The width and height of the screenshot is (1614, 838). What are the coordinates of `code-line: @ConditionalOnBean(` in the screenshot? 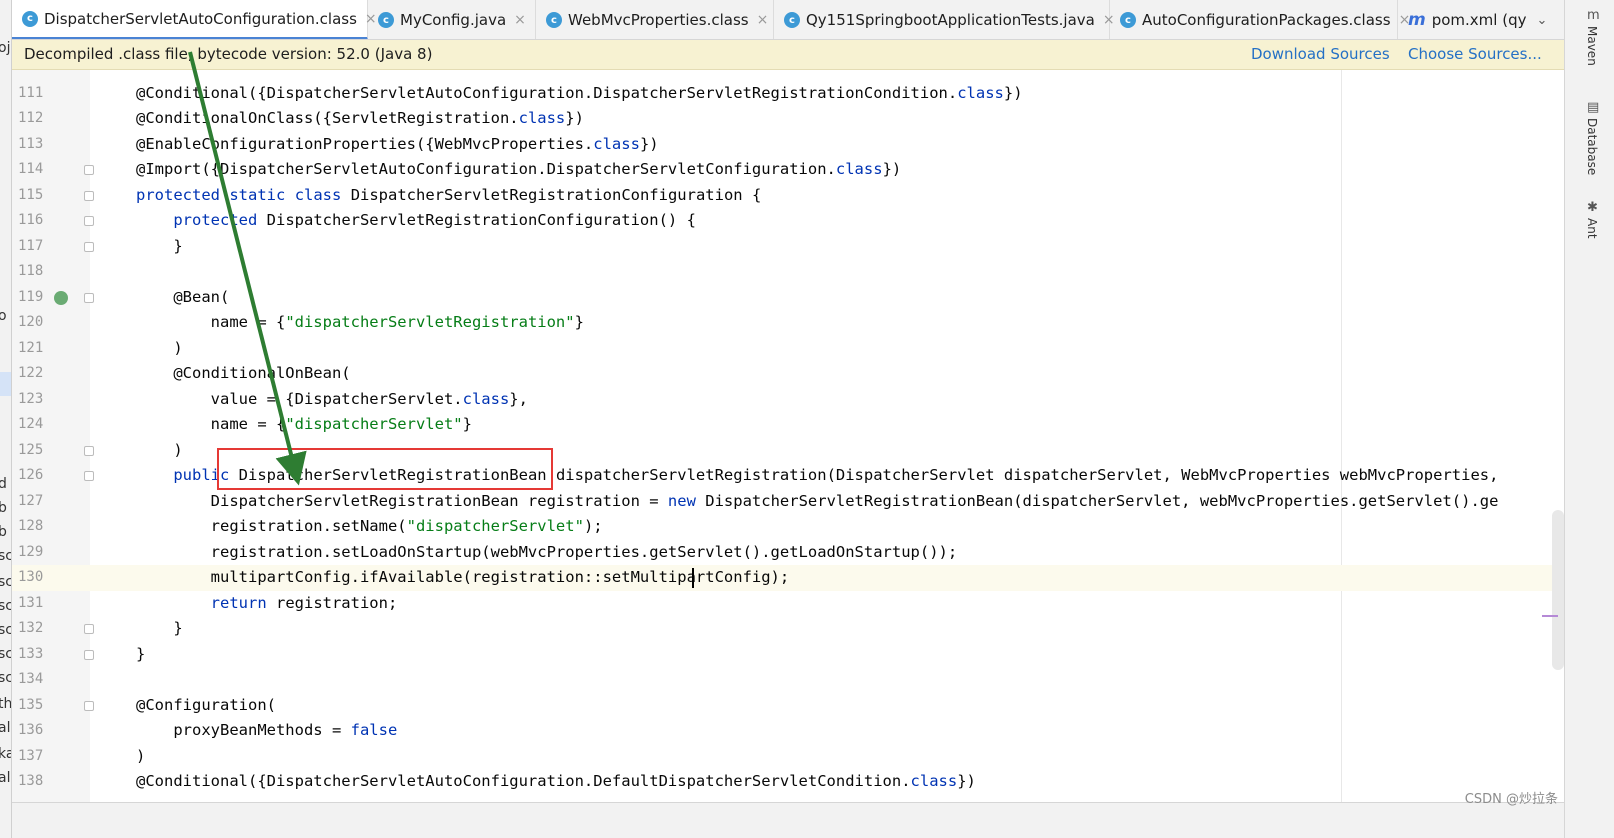 It's located at (827, 374).